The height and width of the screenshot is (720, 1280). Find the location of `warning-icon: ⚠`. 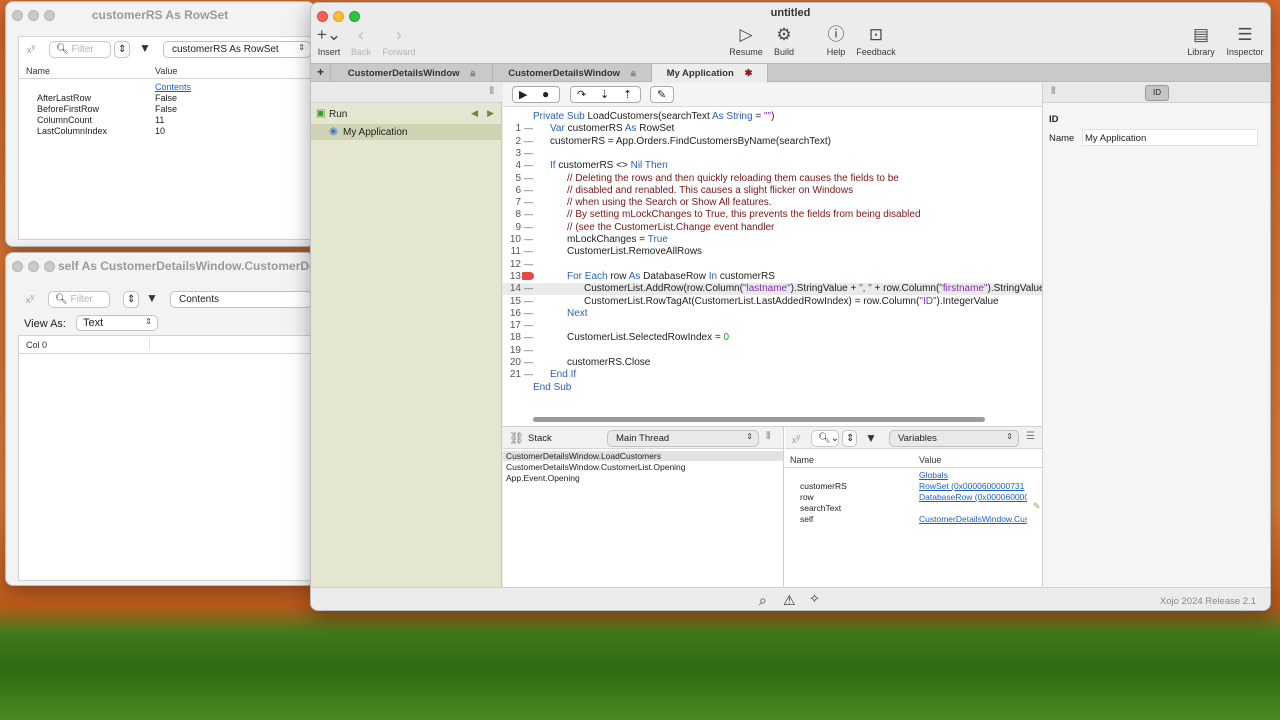

warning-icon: ⚠ is located at coordinates (789, 600).